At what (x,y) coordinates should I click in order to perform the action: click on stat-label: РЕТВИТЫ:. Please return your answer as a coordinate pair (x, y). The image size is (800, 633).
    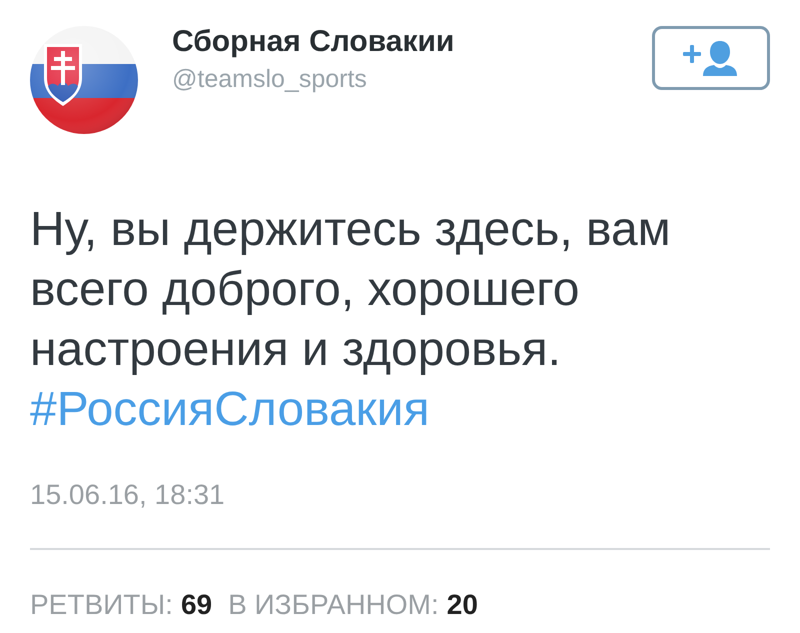
    Looking at the image, I should click on (101, 605).